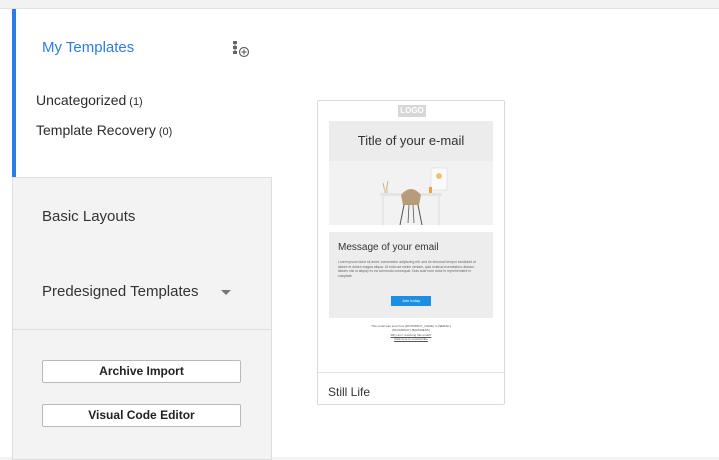 Image resolution: width=719 pixels, height=460 pixels. What do you see at coordinates (120, 291) in the screenshot?
I see `predesigned-templates-label: Predesigned Templates` at bounding box center [120, 291].